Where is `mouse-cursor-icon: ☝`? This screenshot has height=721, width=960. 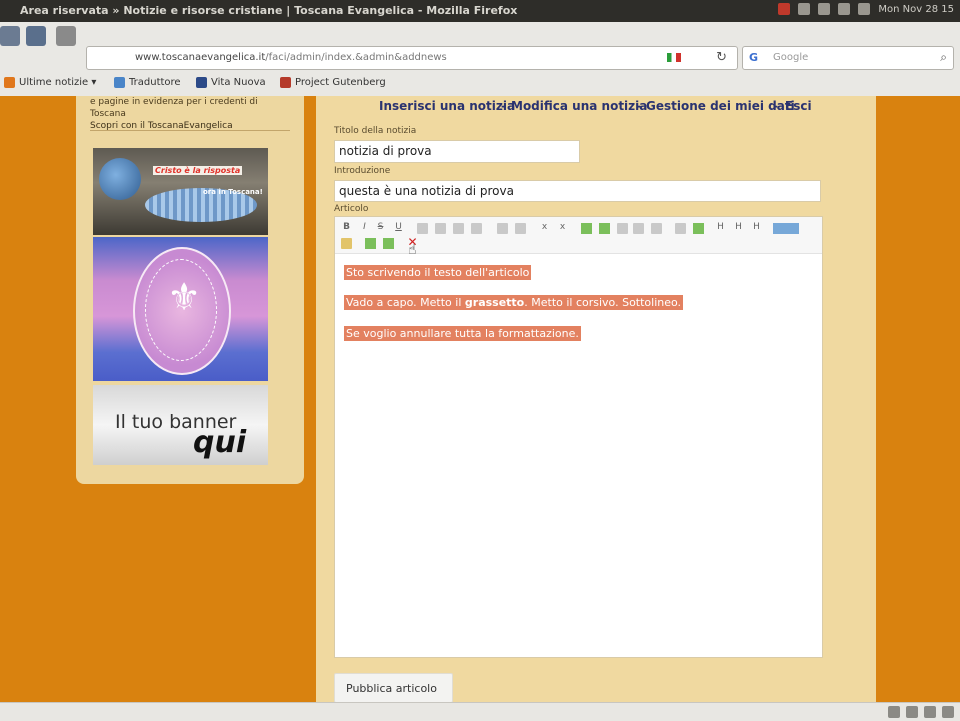 mouse-cursor-icon: ☝ is located at coordinates (412, 250).